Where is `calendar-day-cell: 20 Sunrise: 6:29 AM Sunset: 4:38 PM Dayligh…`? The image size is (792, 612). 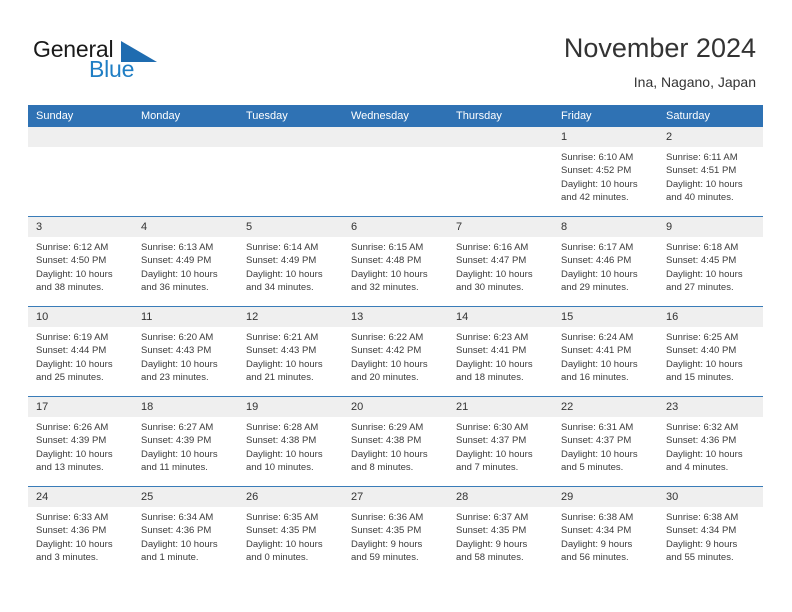
calendar-day-cell: 20 Sunrise: 6:29 AM Sunset: 4:38 PM Dayligh… is located at coordinates (395, 441).